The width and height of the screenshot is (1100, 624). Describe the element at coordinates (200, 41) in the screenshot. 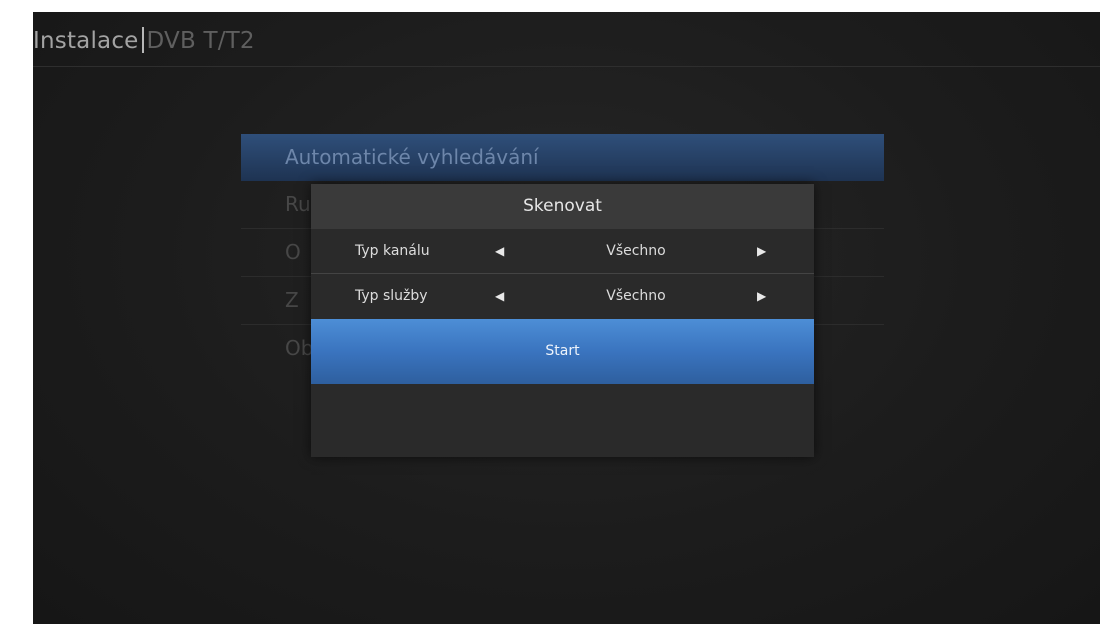

I see `header-subtitle: DVB T/T2` at that location.